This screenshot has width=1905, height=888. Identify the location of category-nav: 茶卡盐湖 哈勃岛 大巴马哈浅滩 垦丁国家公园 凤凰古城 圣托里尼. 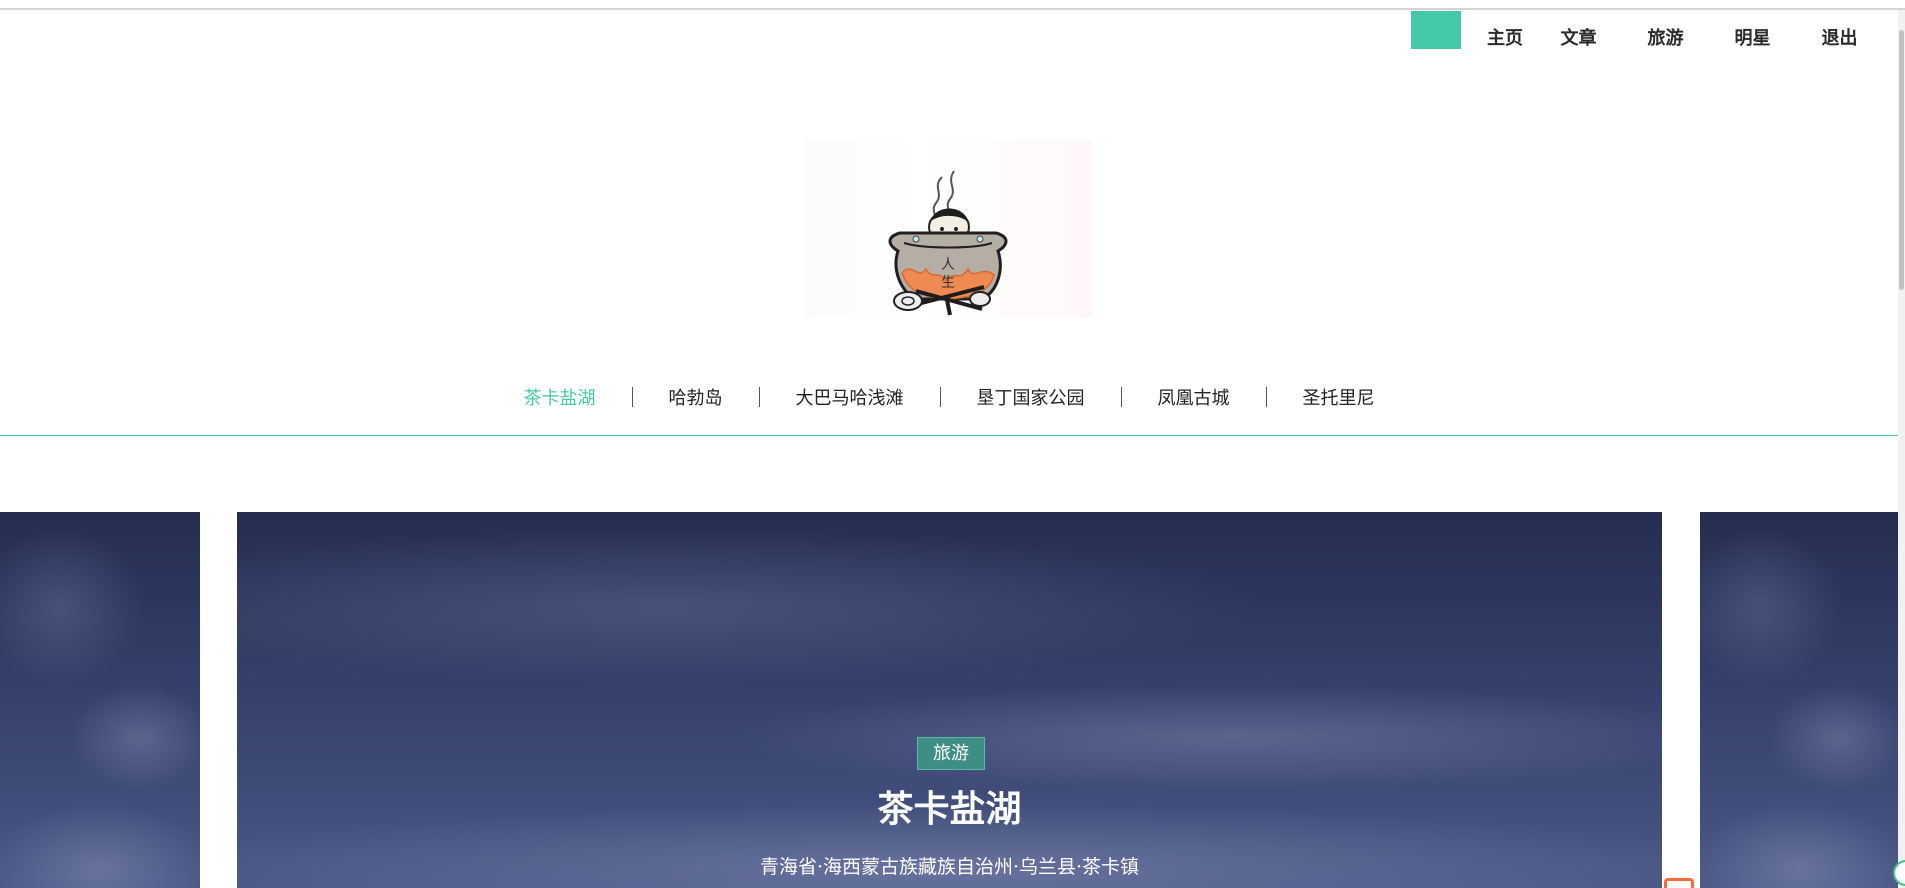
(949, 397).